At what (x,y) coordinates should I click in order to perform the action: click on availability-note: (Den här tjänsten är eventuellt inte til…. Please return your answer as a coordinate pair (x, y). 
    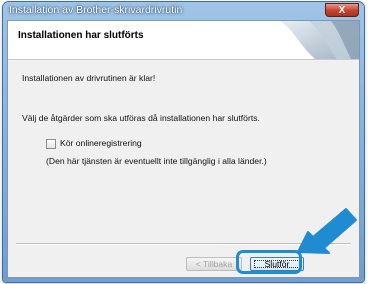
    Looking at the image, I should click on (156, 161).